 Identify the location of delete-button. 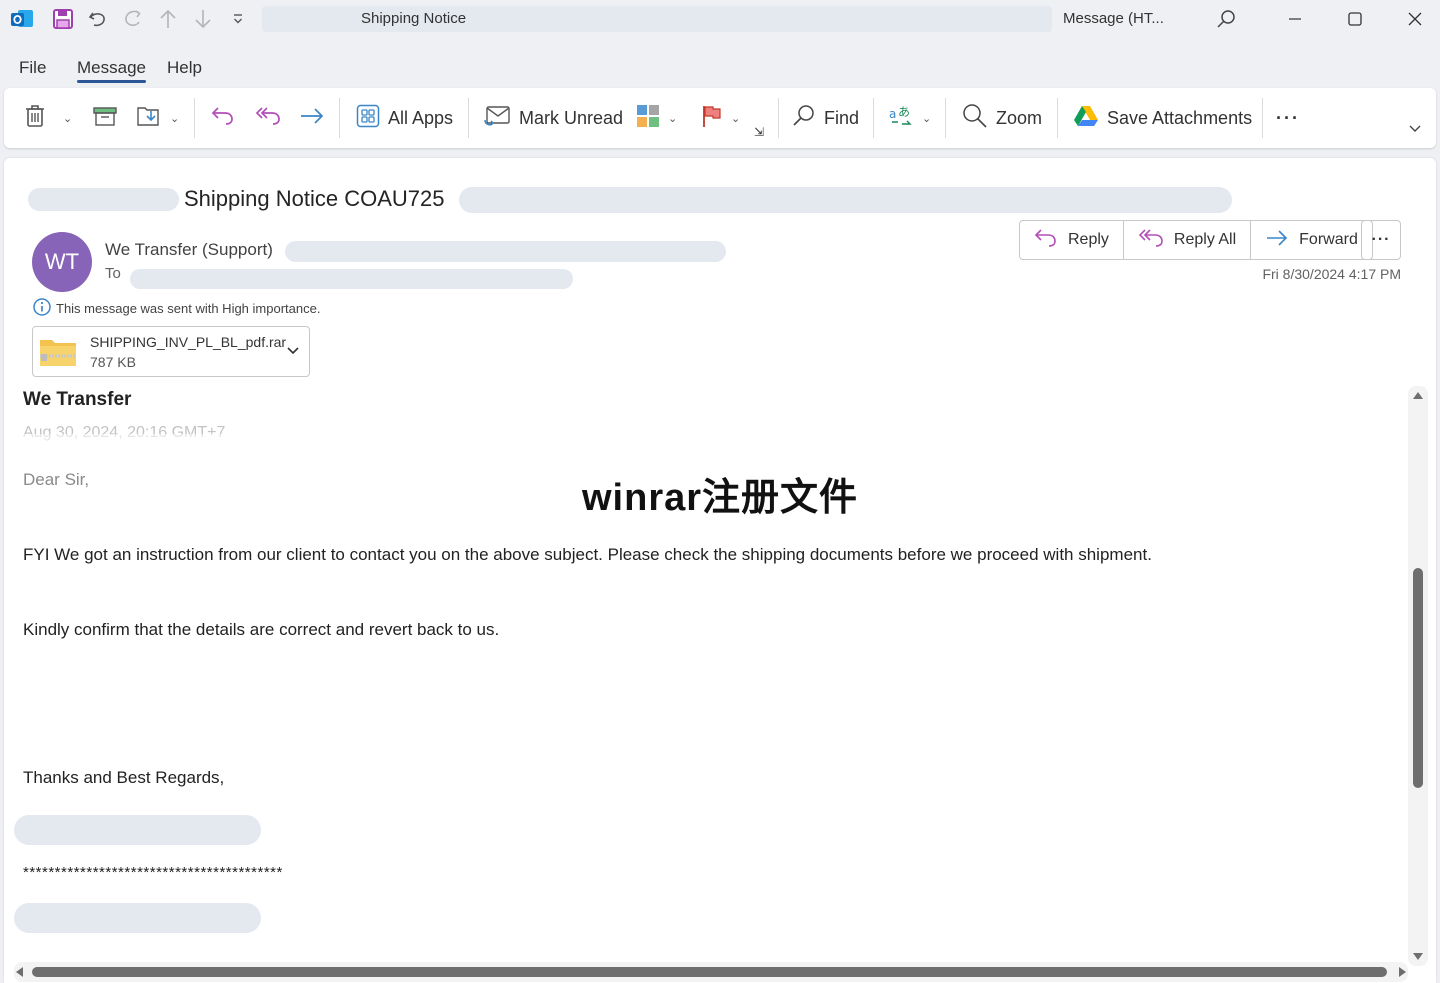
(35, 118).